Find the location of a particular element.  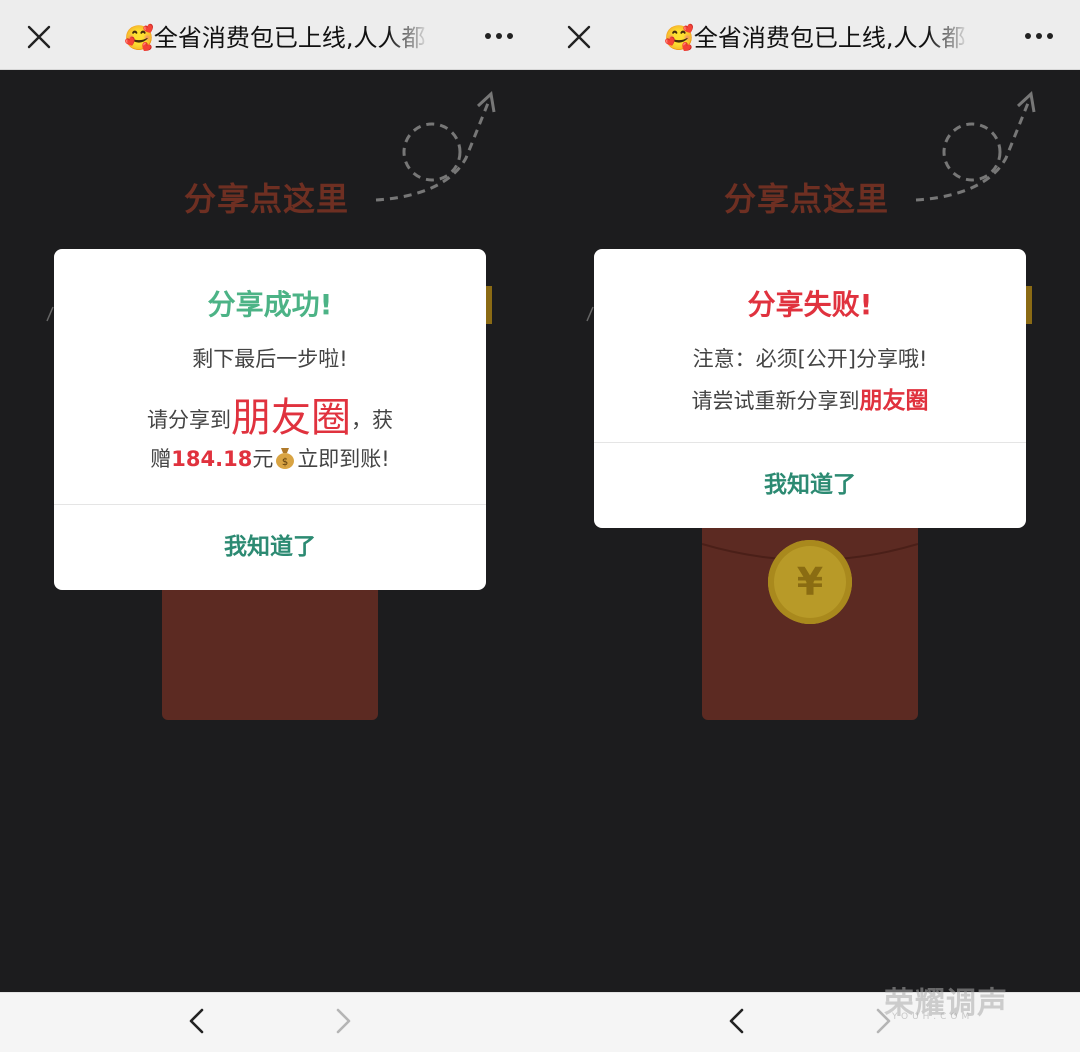

watermark-subtext: YOUH.COM is located at coordinates (933, 1017).